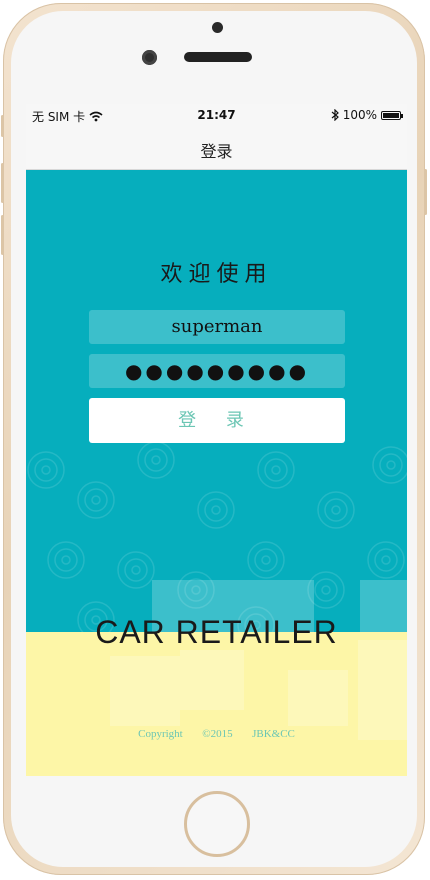 The width and height of the screenshot is (430, 880). I want to click on copyright-label: Copyright, so click(160, 734).